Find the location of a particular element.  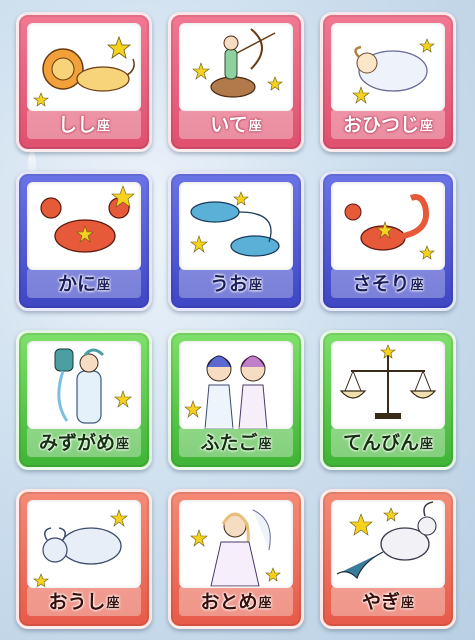

tile-label-name: おひつじ is located at coordinates (380, 125).